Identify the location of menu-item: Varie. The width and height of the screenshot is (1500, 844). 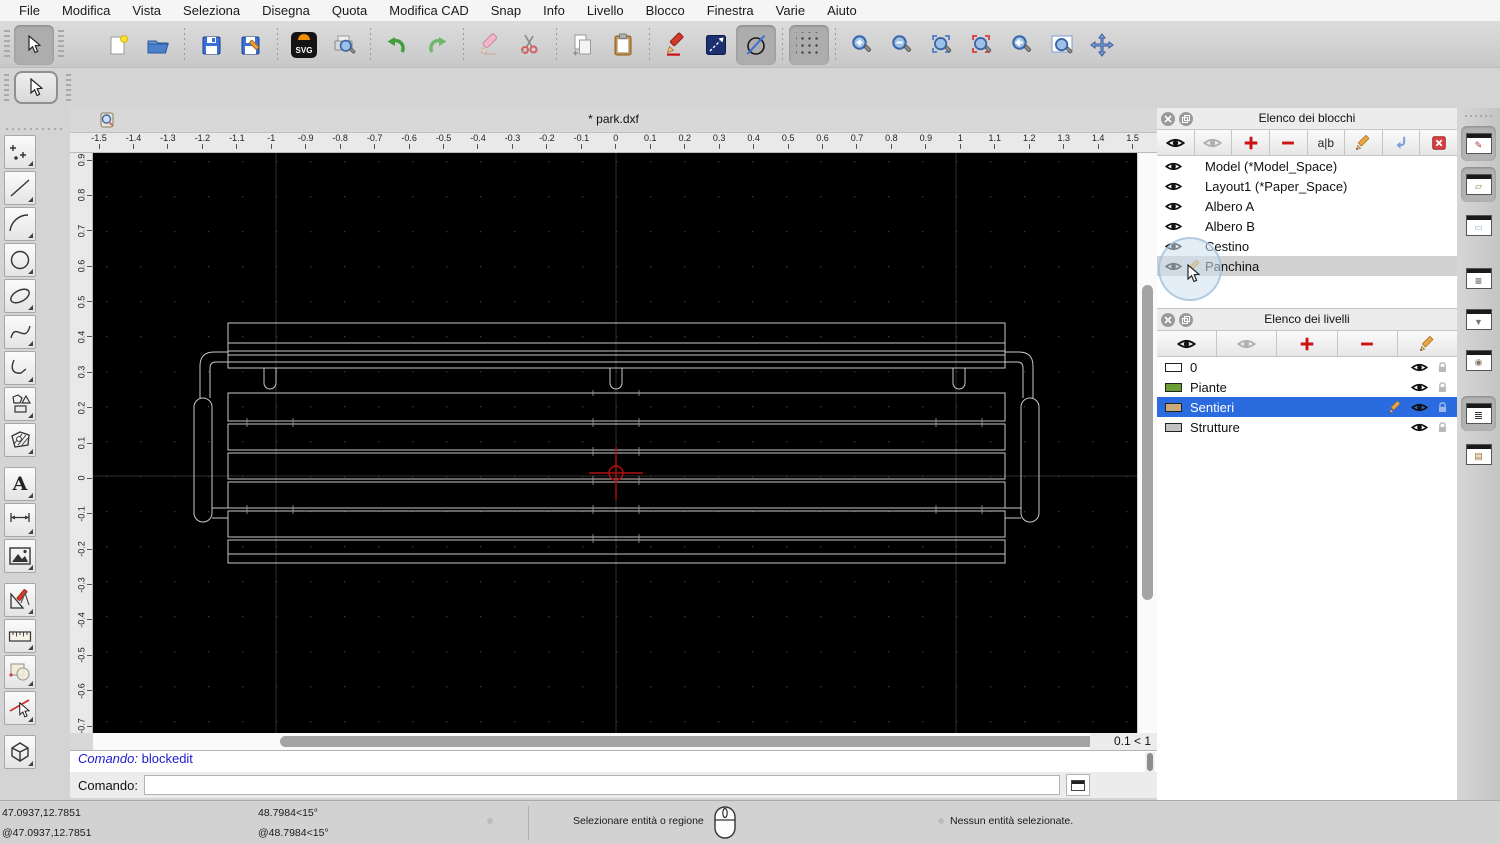
(790, 10).